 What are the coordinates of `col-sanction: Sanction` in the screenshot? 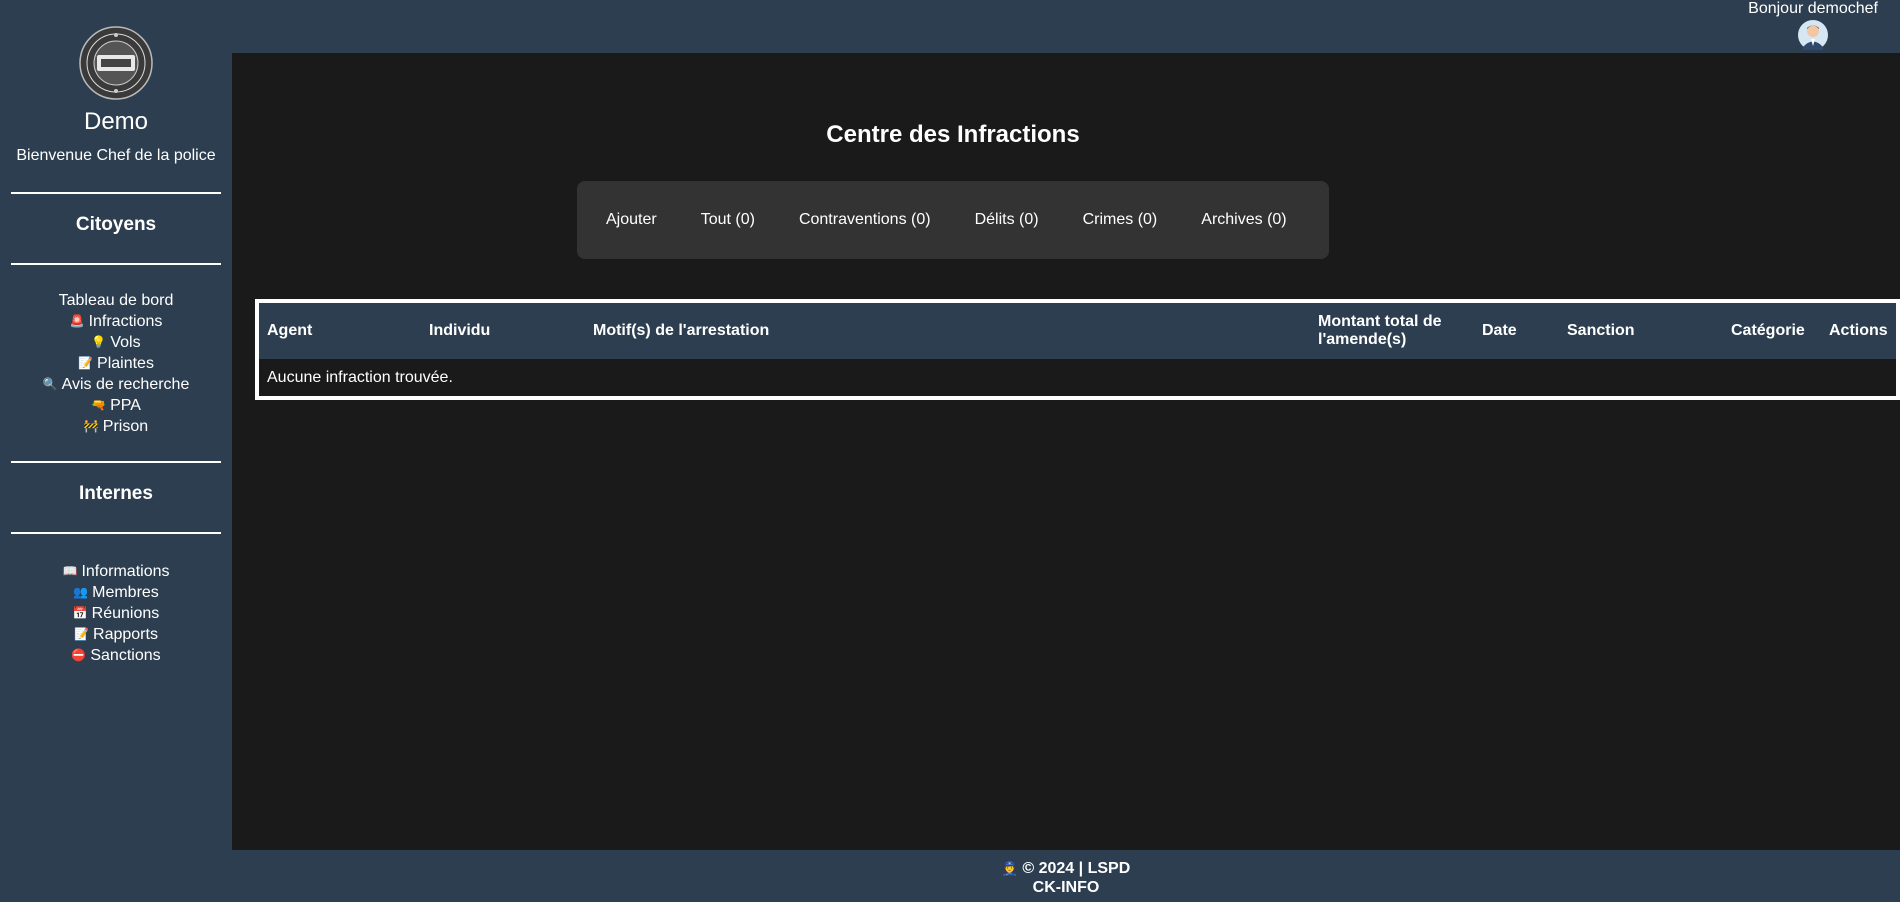 It's located at (1601, 330).